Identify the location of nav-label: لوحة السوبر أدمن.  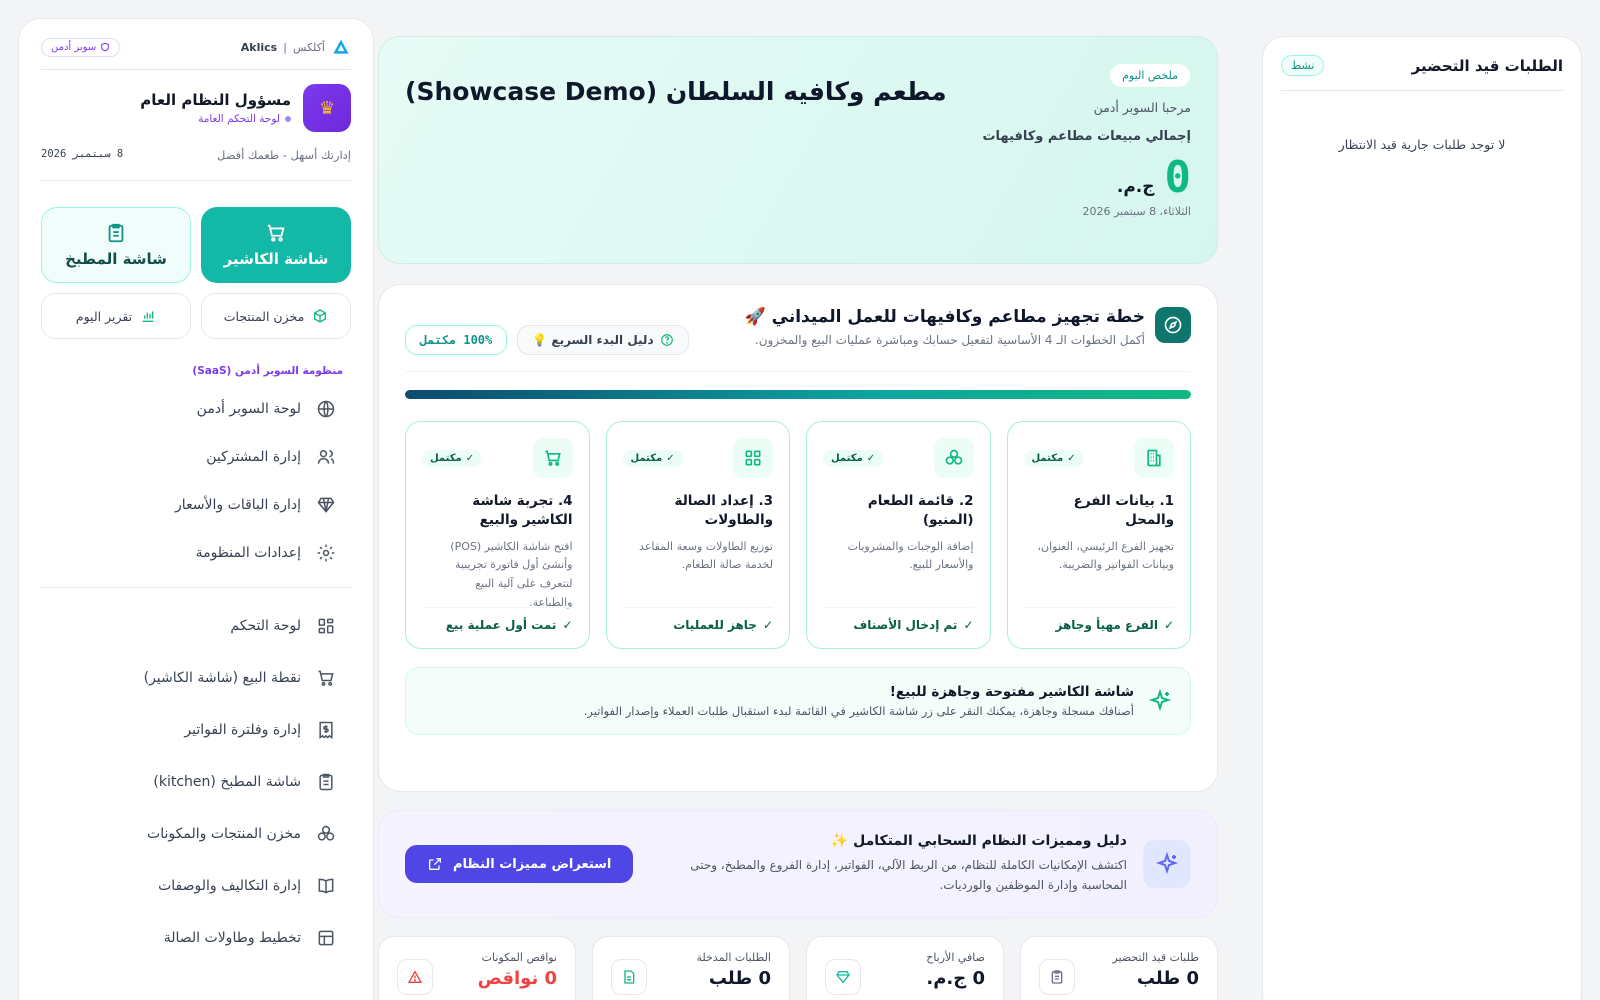
(248, 409).